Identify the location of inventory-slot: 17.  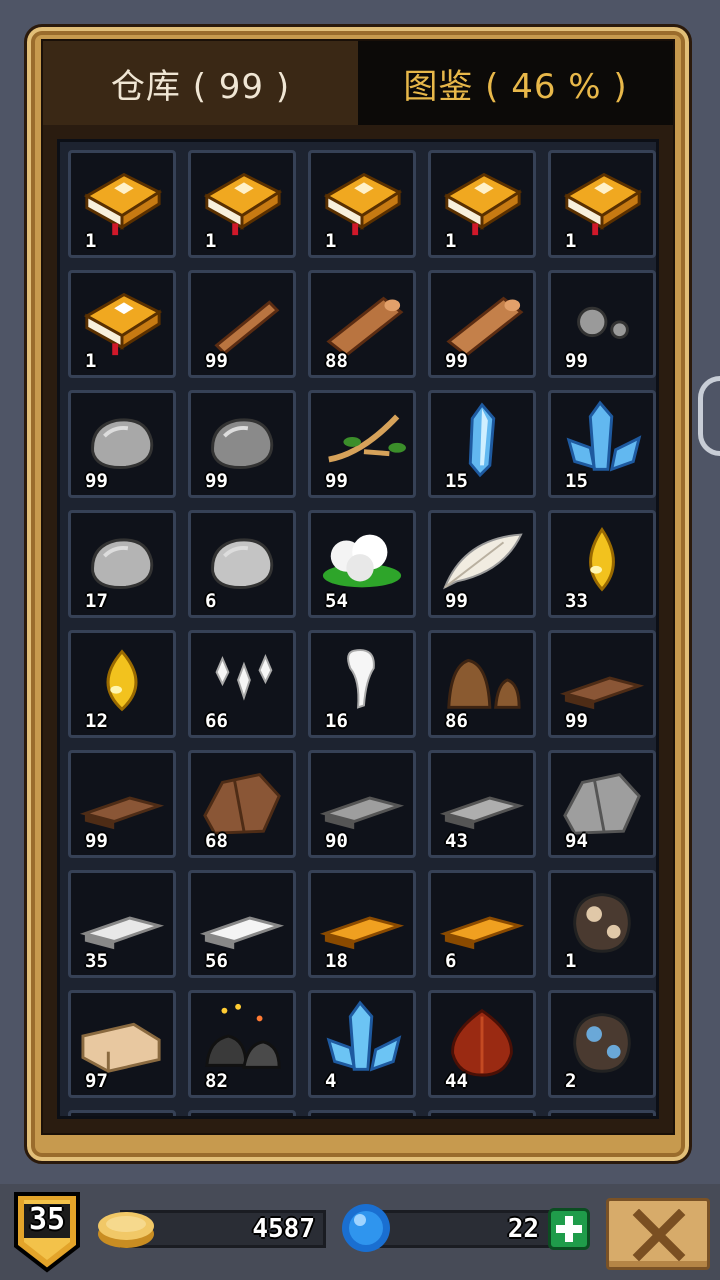
(122, 564).